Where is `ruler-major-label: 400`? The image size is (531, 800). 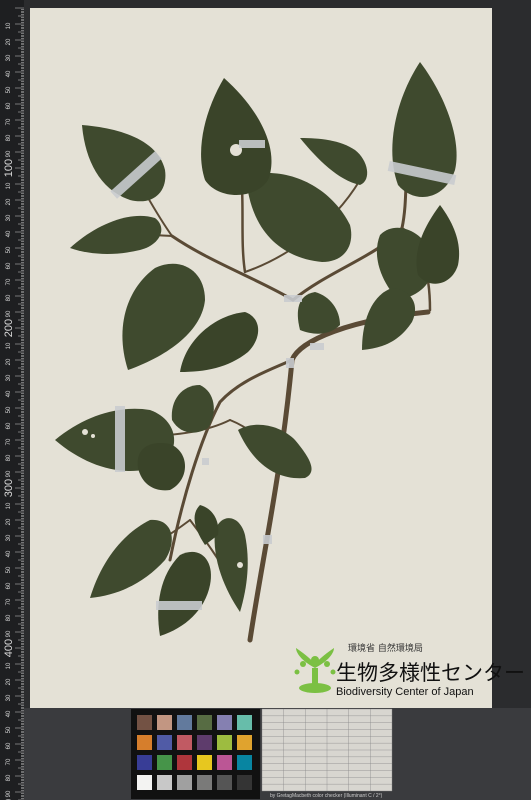 ruler-major-label: 400 is located at coordinates (9, 648).